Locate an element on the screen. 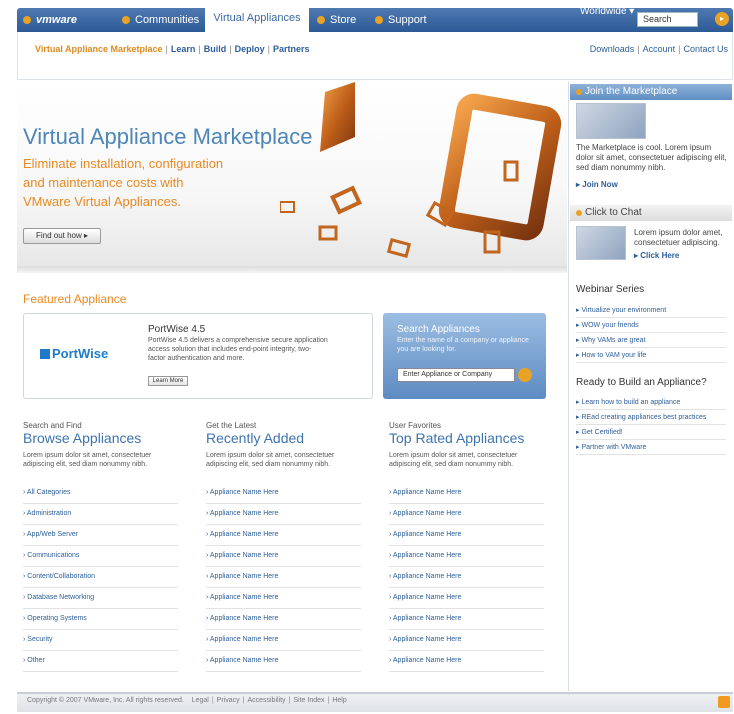 The height and width of the screenshot is (714, 734). find-out-how-button: Find out how ▸ is located at coordinates (62, 236).